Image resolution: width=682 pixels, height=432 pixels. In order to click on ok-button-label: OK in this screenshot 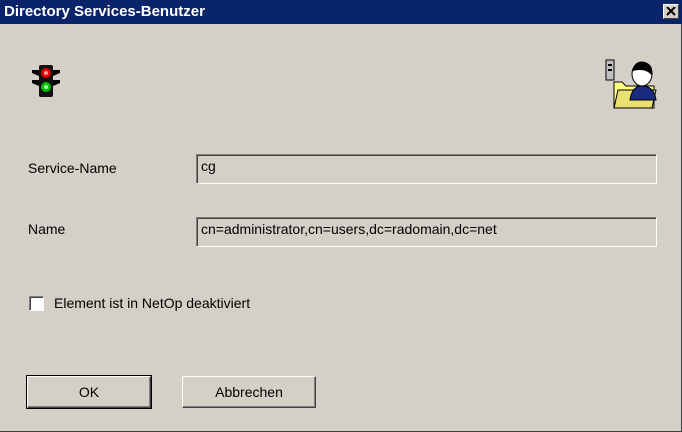, I will do `click(89, 392)`.